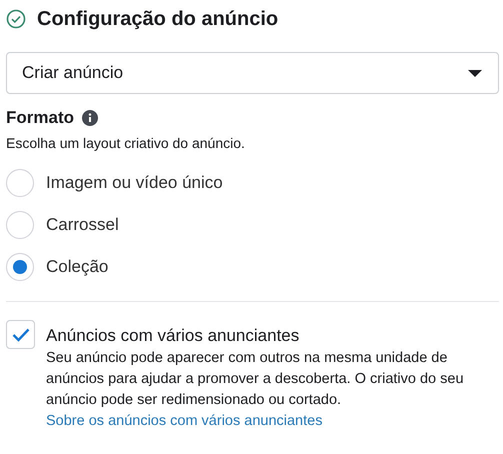 This screenshot has height=454, width=503. I want to click on caret-icon, so click(475, 73).